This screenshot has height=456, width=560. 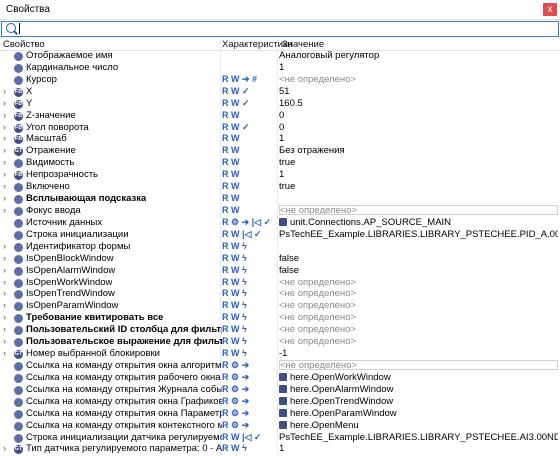 What do you see at coordinates (29, 103) in the screenshot?
I see `property-name: Y` at bounding box center [29, 103].